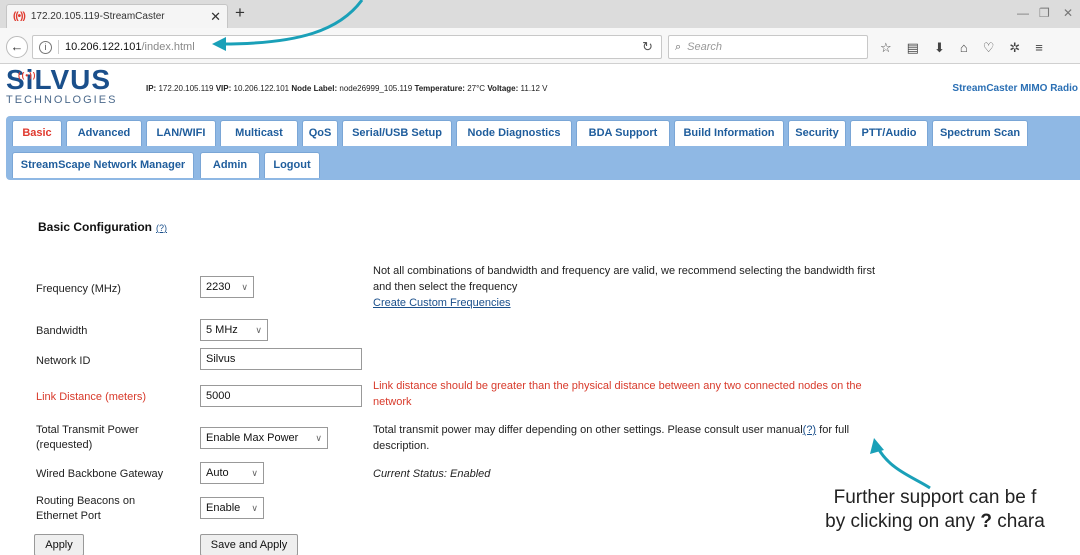 The image size is (1080, 555). What do you see at coordinates (19, 16) in the screenshot?
I see `broadcast-icon: ((•))` at bounding box center [19, 16].